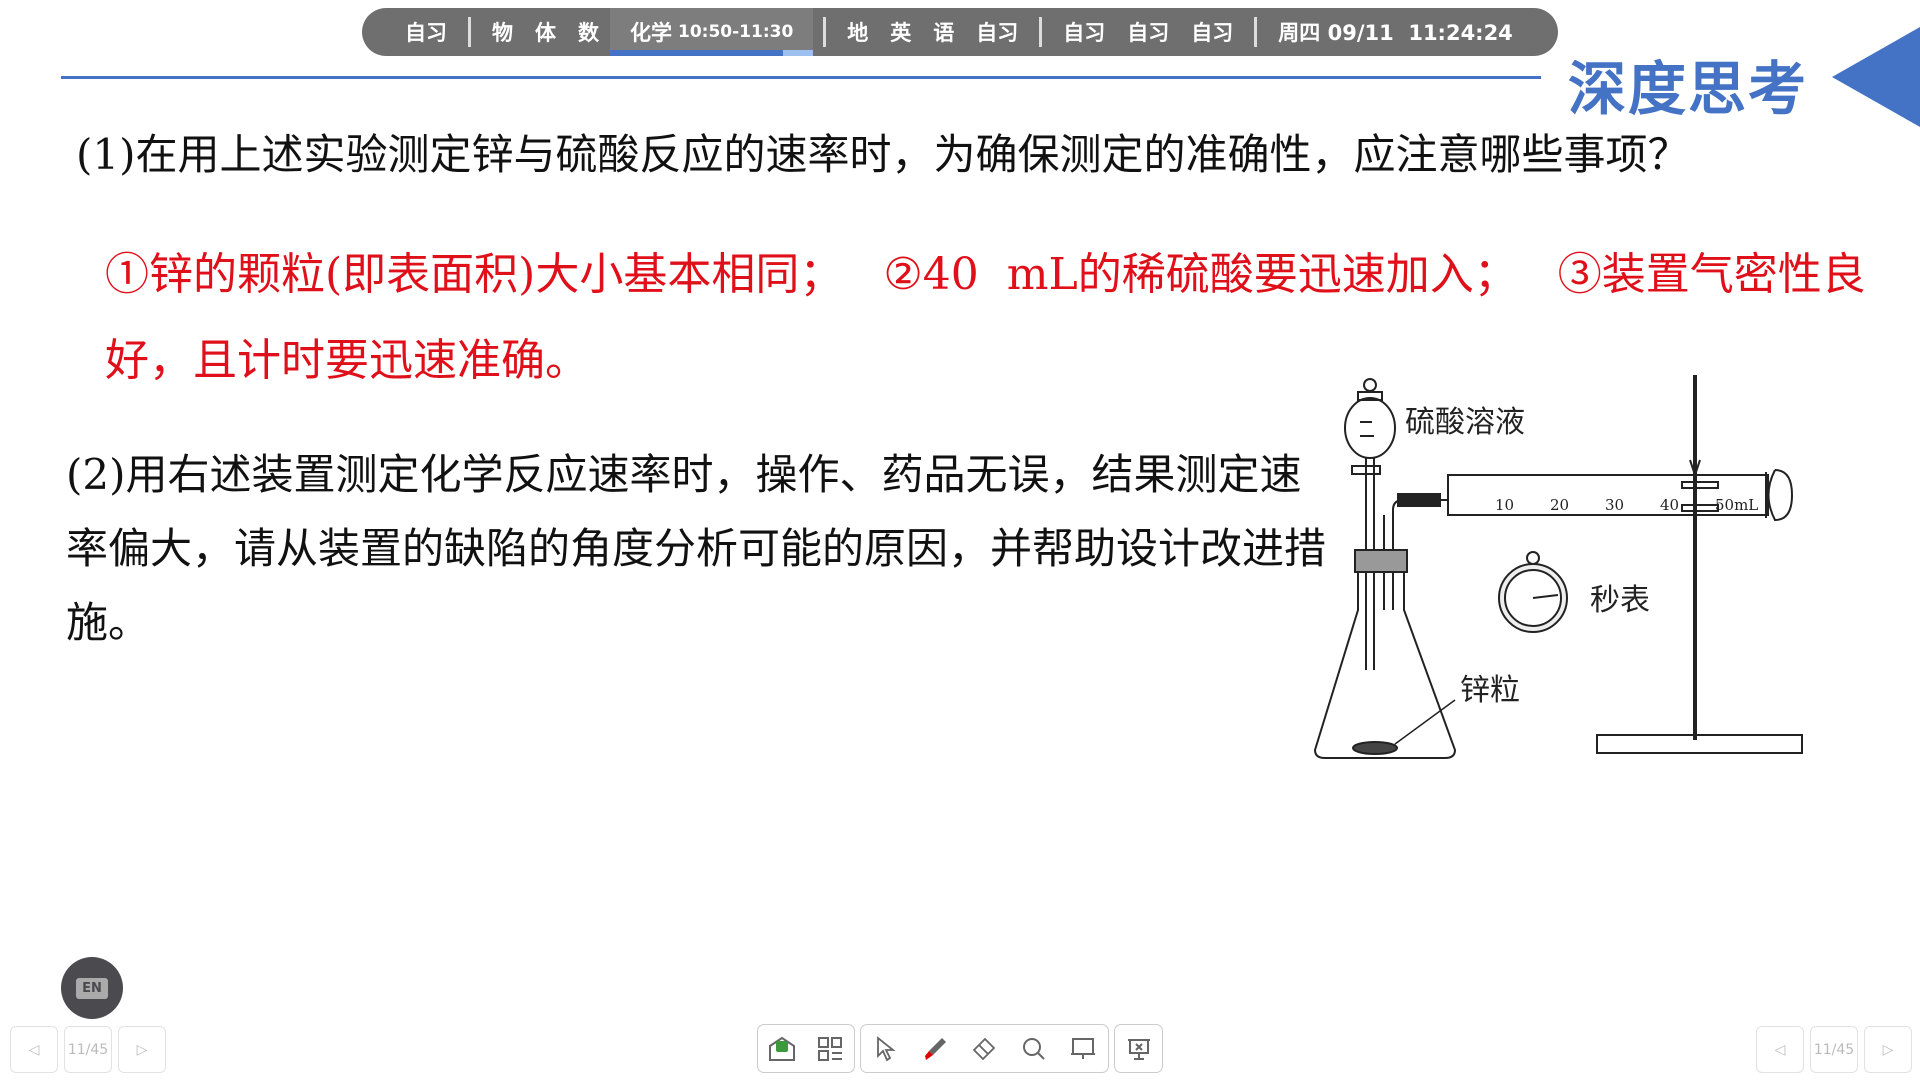  I want to click on slide-brand-title: 深度思考, so click(1688, 89).